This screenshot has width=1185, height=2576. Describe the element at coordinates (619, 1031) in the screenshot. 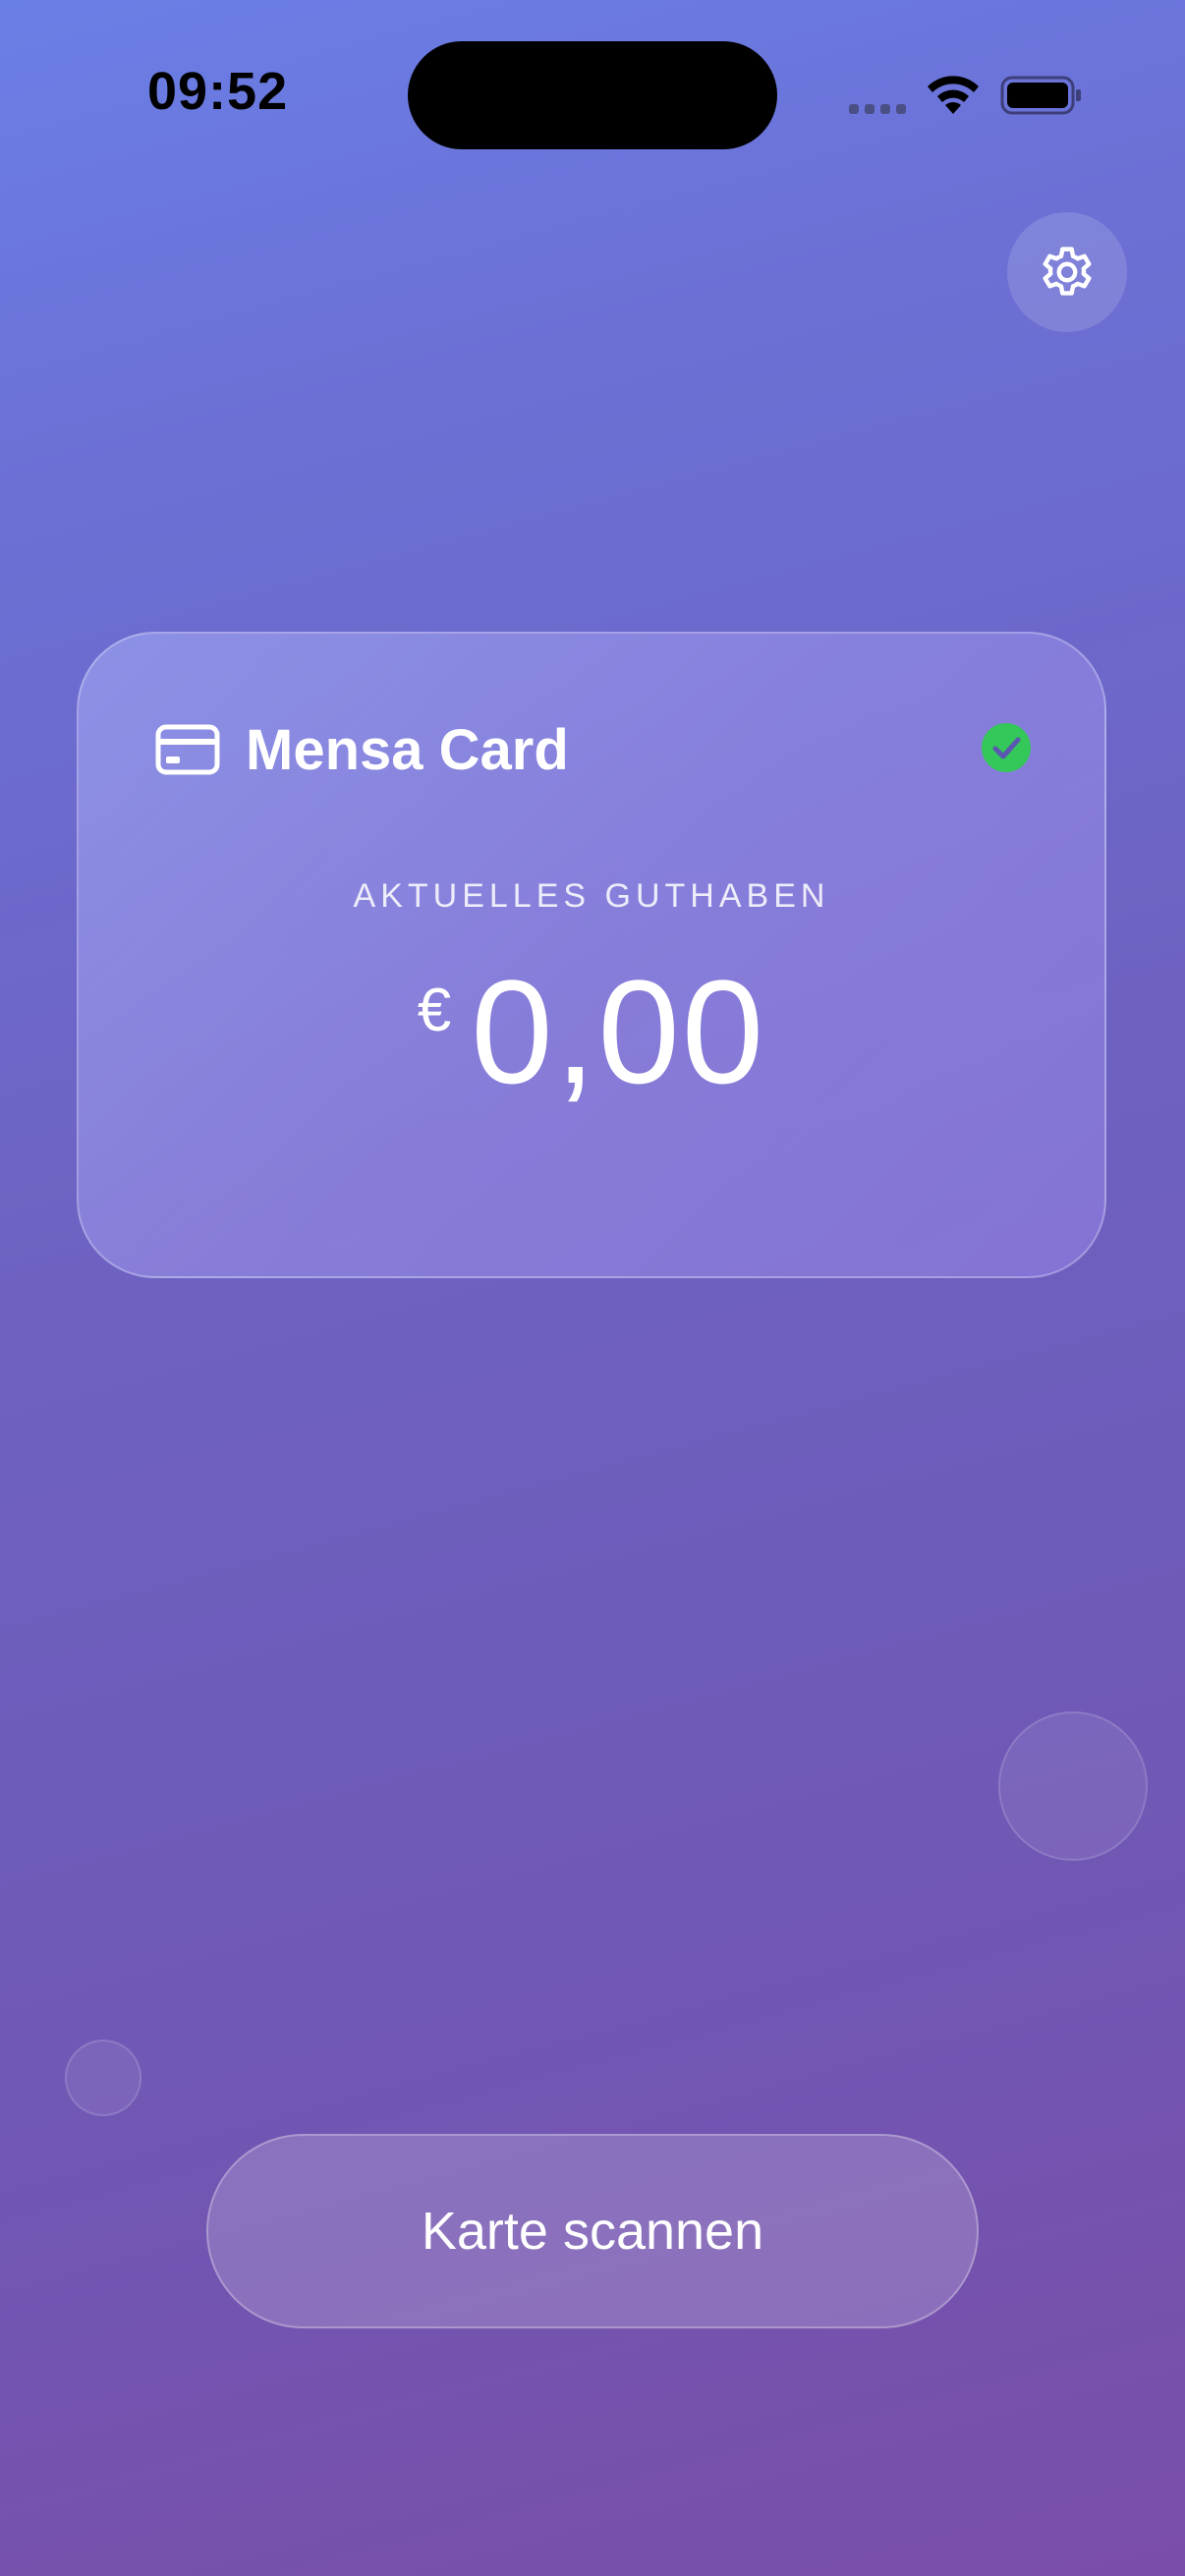

I see `balance-value: 0,00` at that location.